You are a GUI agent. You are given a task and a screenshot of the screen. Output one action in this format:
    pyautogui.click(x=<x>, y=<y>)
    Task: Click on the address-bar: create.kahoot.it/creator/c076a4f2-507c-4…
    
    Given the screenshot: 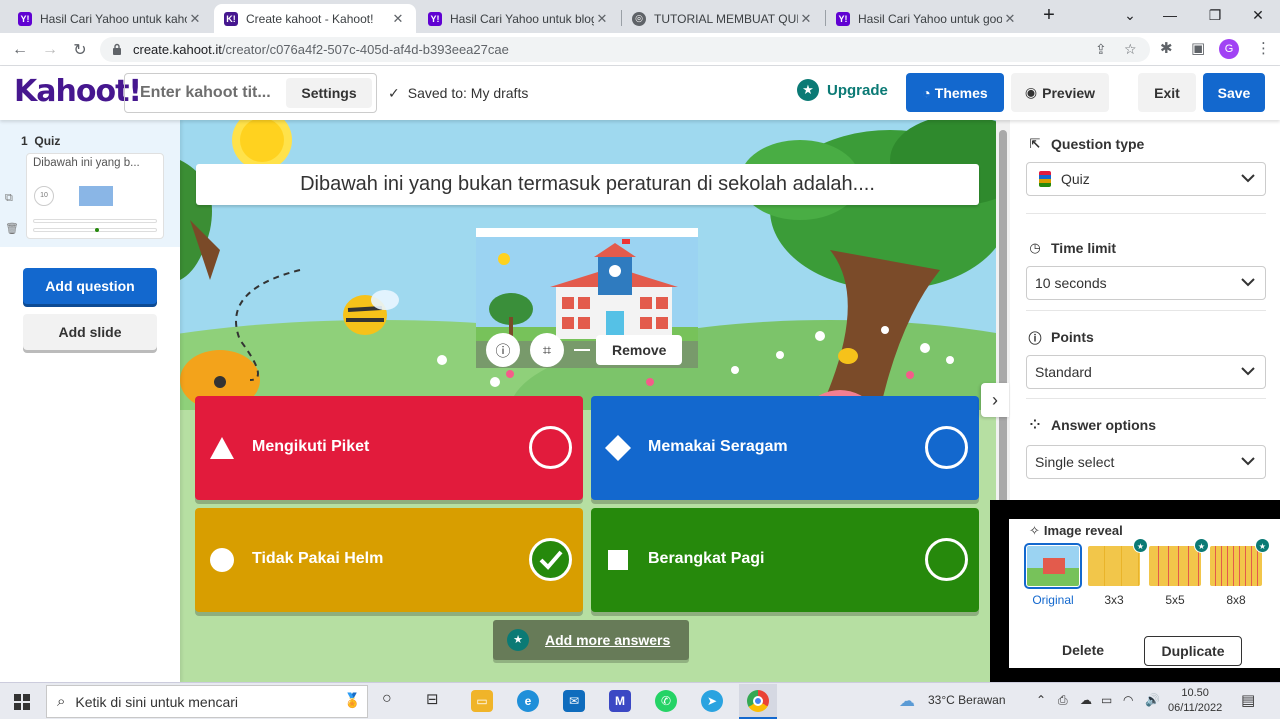 What is the action you would take?
    pyautogui.click(x=625, y=49)
    